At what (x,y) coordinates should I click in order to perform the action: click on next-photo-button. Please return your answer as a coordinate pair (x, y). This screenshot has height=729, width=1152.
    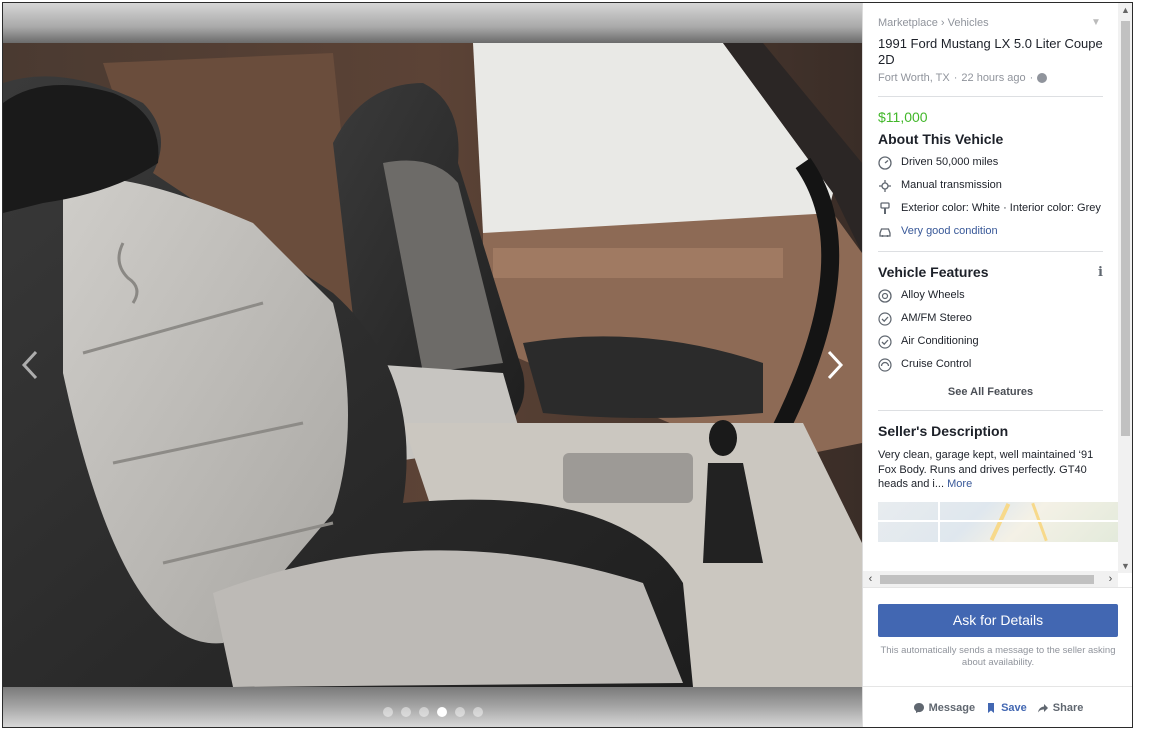
    Looking at the image, I should click on (835, 365).